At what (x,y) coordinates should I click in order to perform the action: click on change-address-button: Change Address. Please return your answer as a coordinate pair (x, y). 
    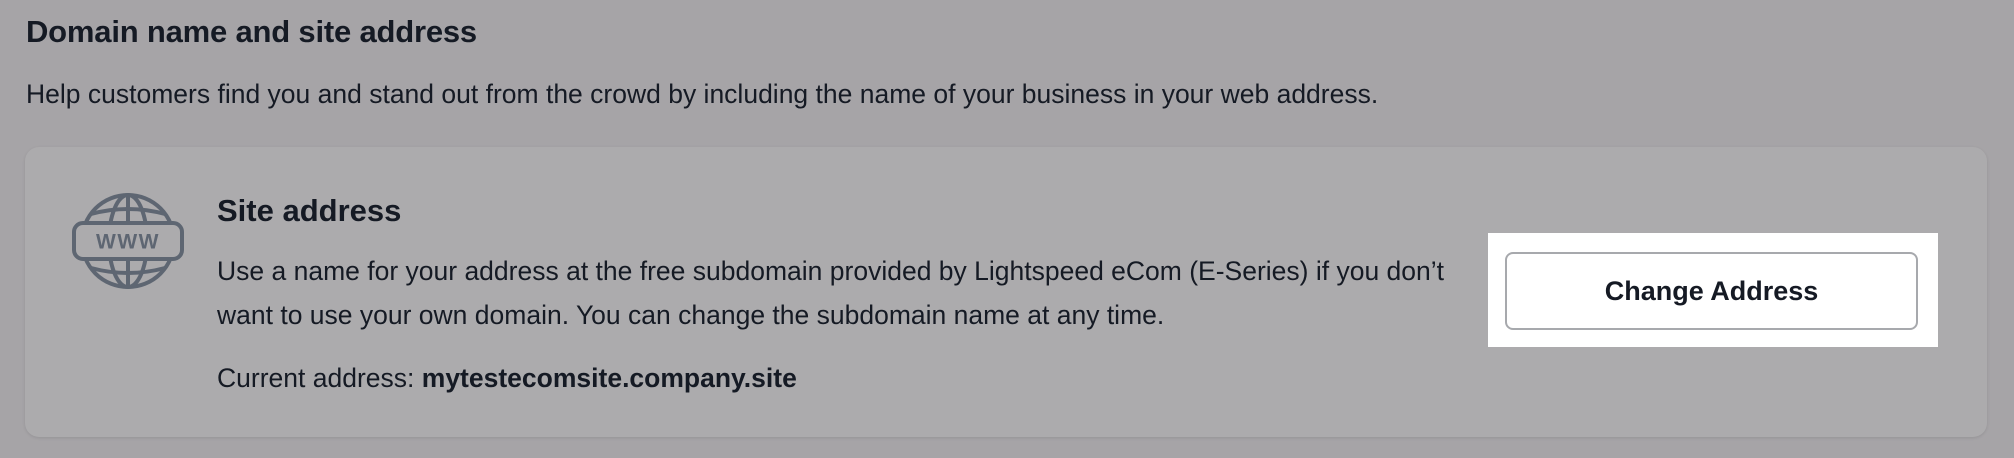
    Looking at the image, I should click on (1711, 291).